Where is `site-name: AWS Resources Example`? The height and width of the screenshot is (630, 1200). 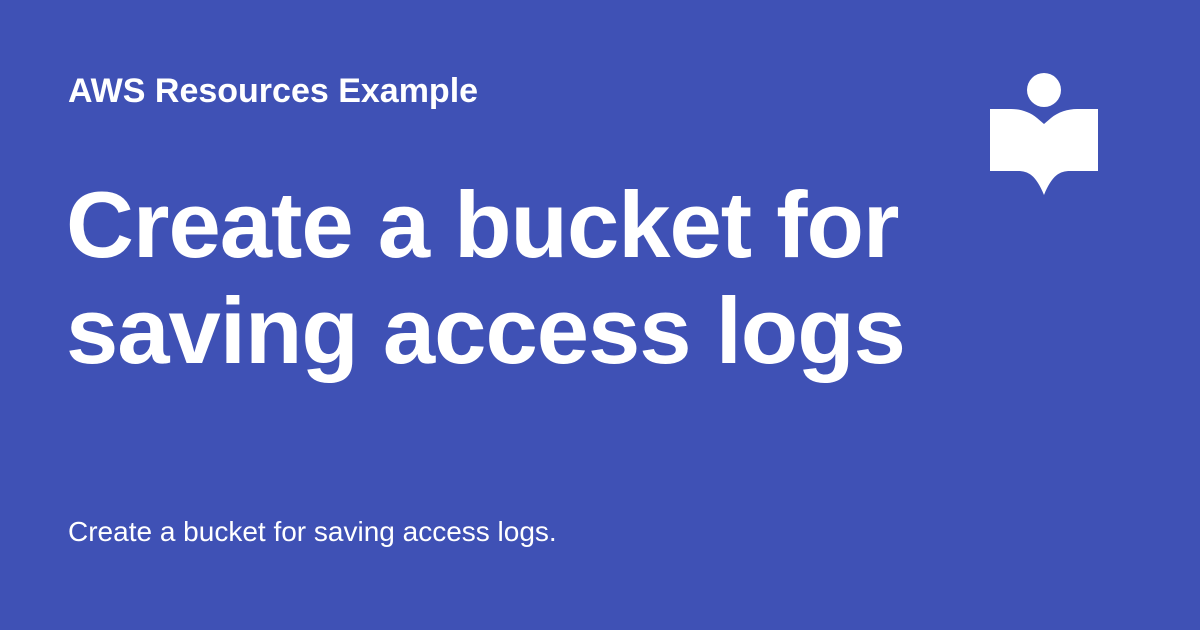
site-name: AWS Resources Example is located at coordinates (273, 91).